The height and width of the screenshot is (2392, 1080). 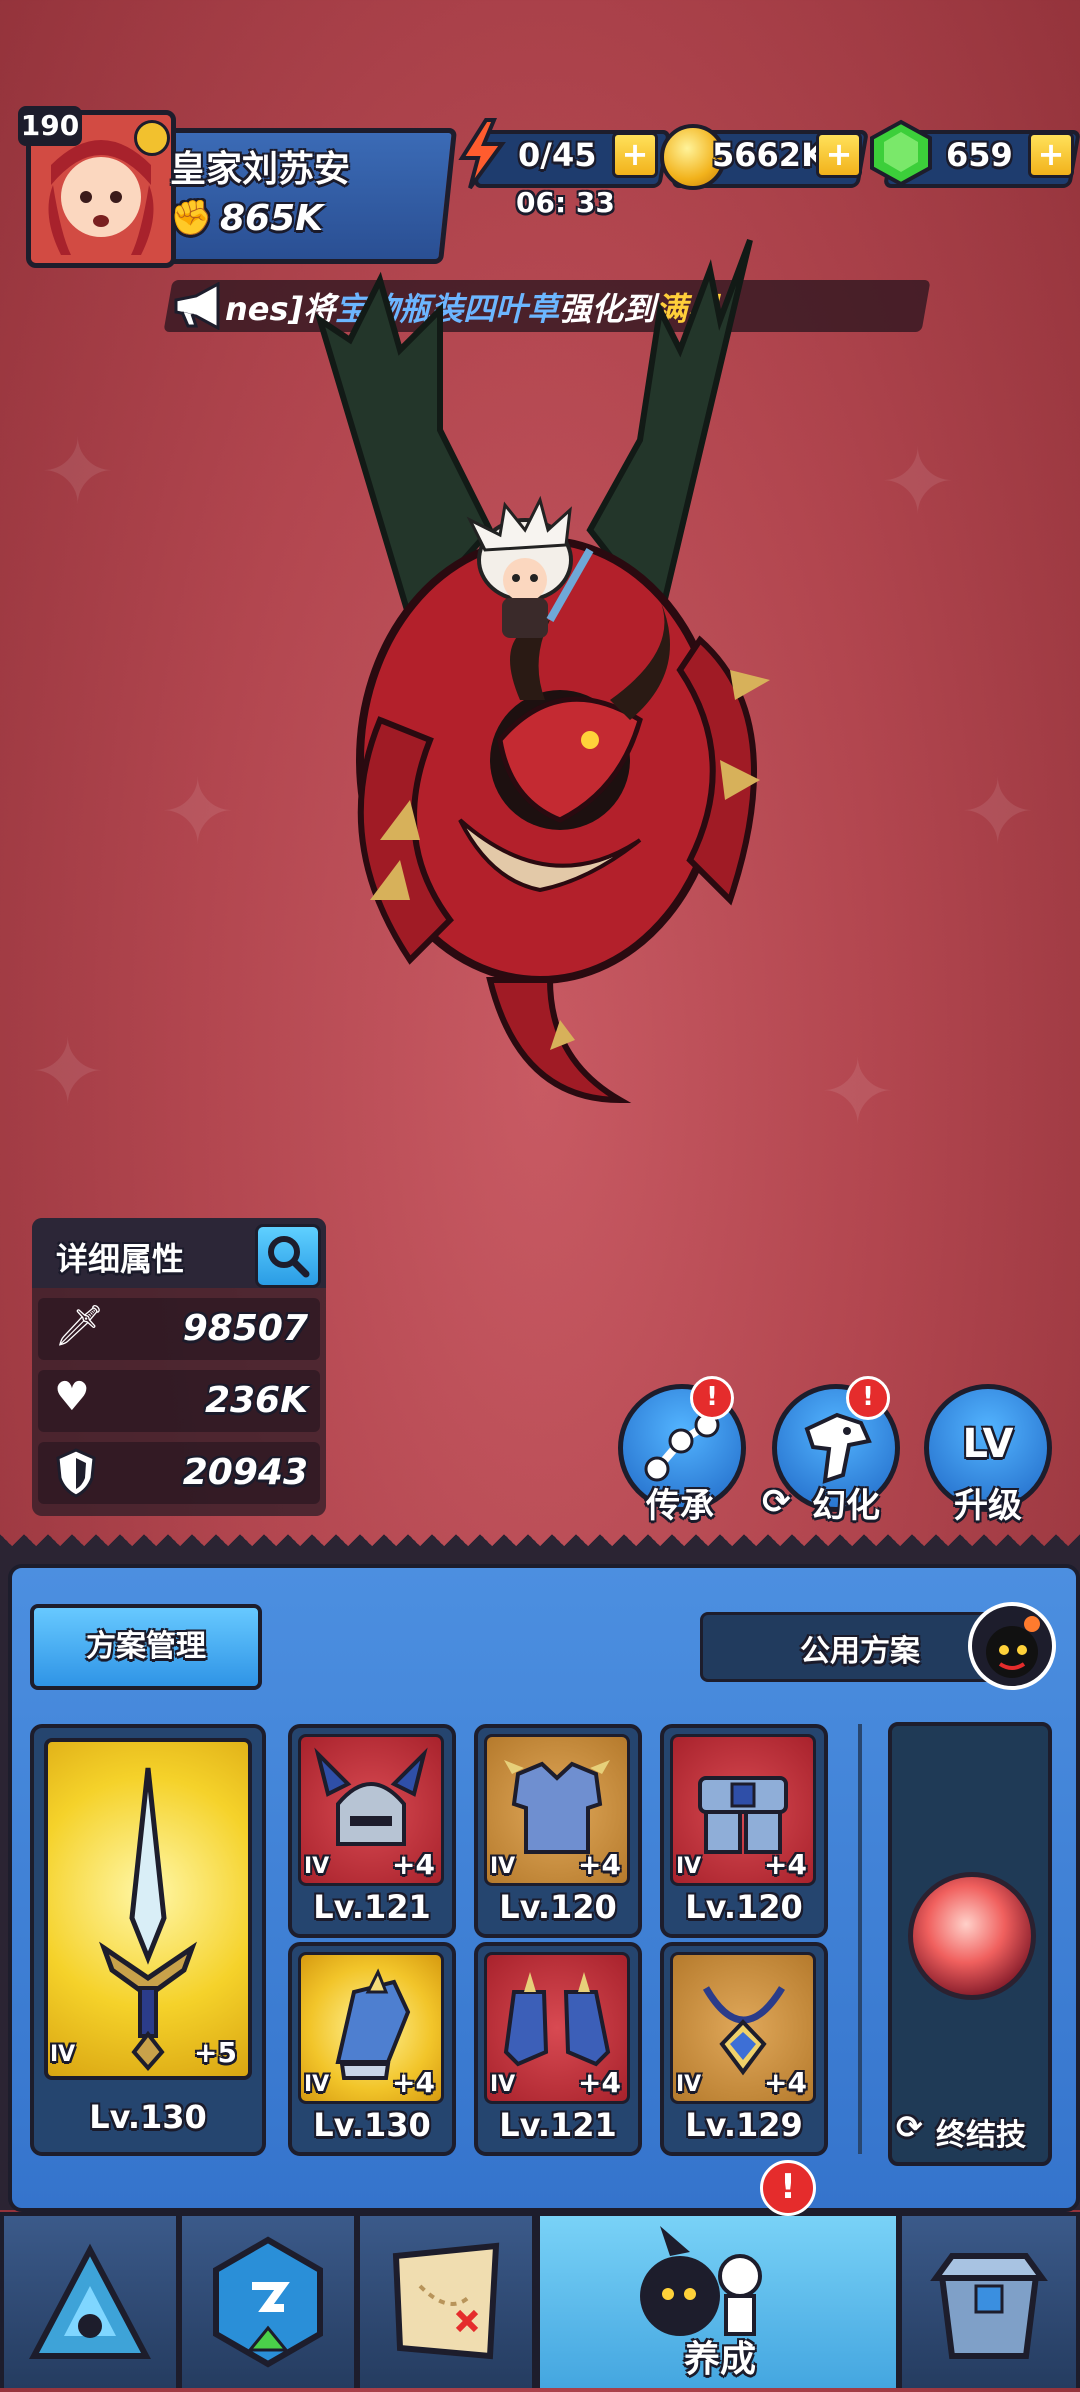 What do you see at coordinates (981, 2135) in the screenshot?
I see `ultimate-label: 终结技` at bounding box center [981, 2135].